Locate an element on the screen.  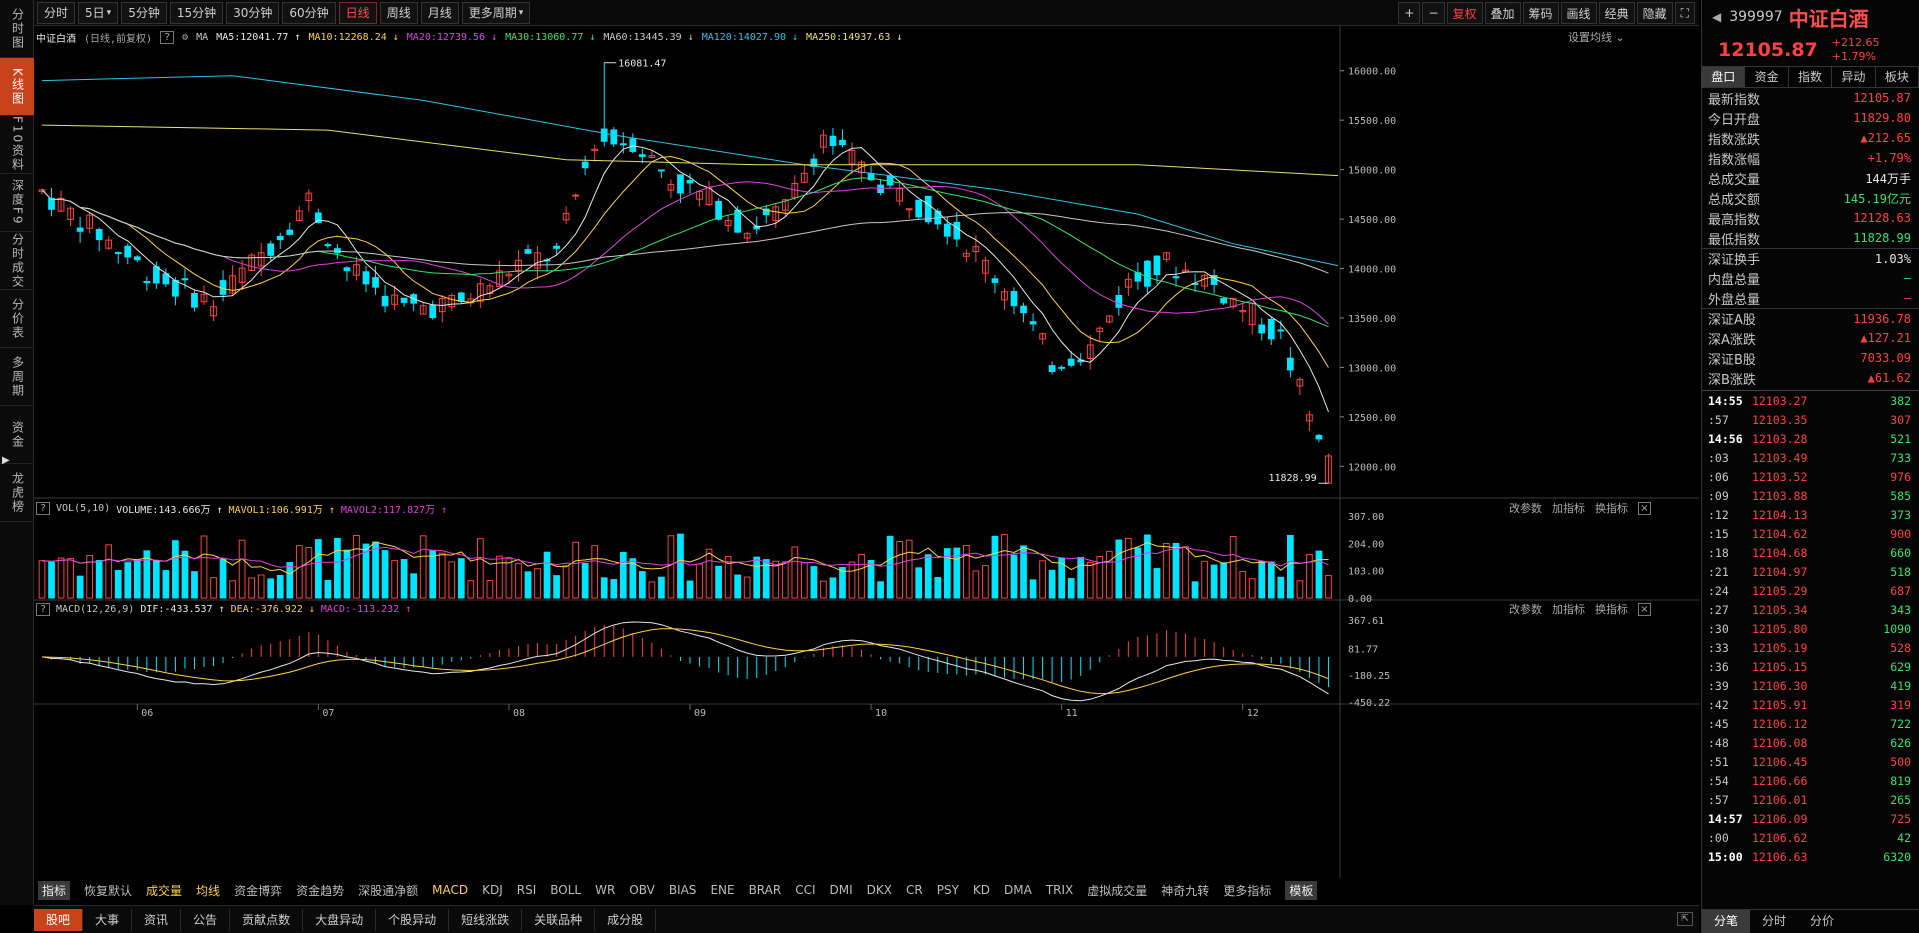
quote-row: 最高指数 12128.63 is located at coordinates (1810, 218).